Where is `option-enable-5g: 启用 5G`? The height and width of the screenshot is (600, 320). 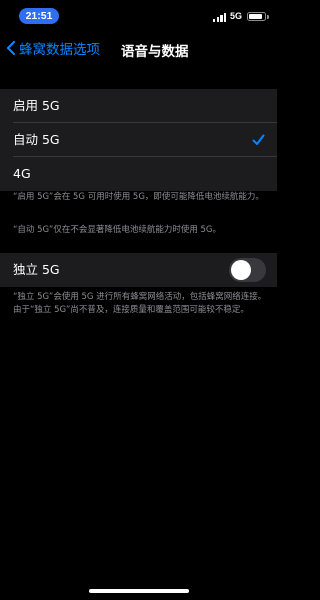 option-enable-5g: 启用 5G is located at coordinates (138, 106).